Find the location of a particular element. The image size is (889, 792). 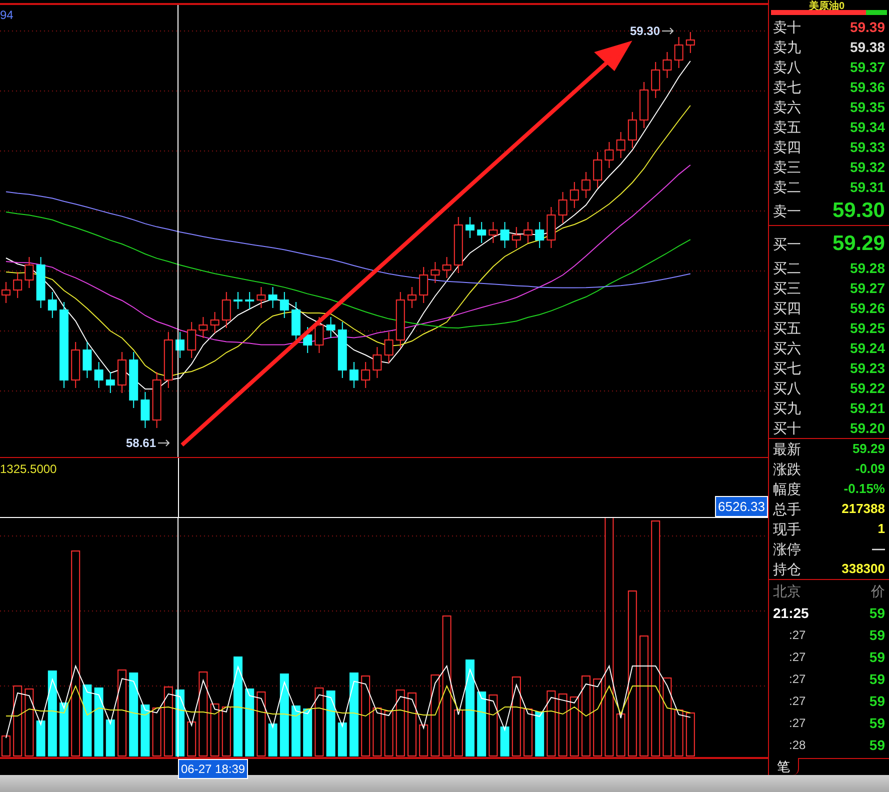

indicator-value: 1325.5000 is located at coordinates (28, 469).